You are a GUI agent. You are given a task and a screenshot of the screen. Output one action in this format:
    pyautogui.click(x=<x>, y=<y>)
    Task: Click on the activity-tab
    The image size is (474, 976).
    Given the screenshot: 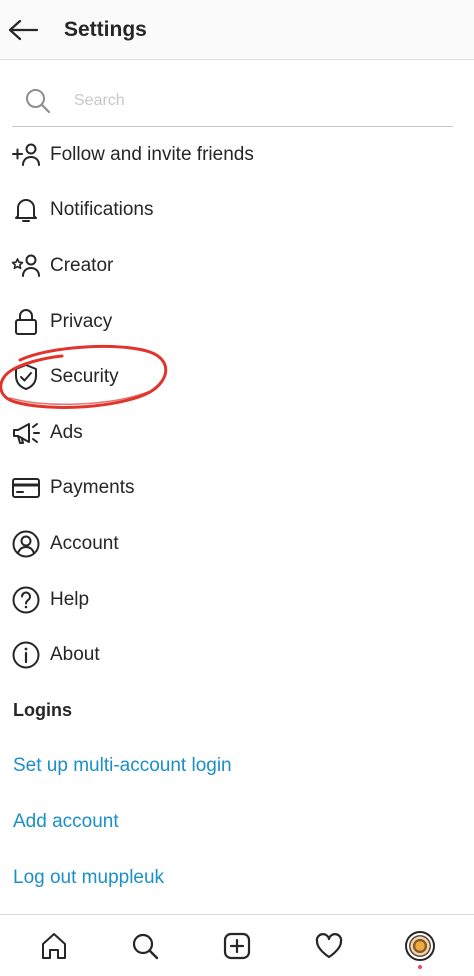 What is the action you would take?
    pyautogui.click(x=329, y=946)
    